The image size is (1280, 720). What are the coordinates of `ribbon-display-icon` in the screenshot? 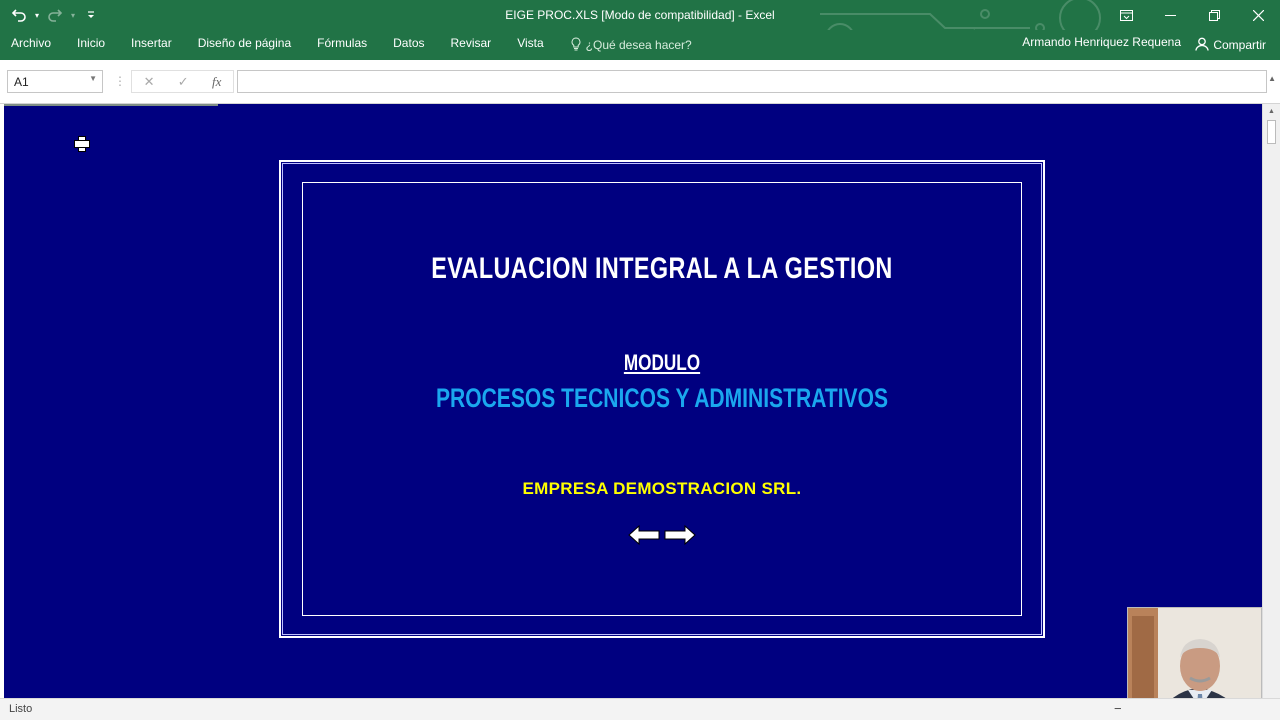 It's located at (1126, 15).